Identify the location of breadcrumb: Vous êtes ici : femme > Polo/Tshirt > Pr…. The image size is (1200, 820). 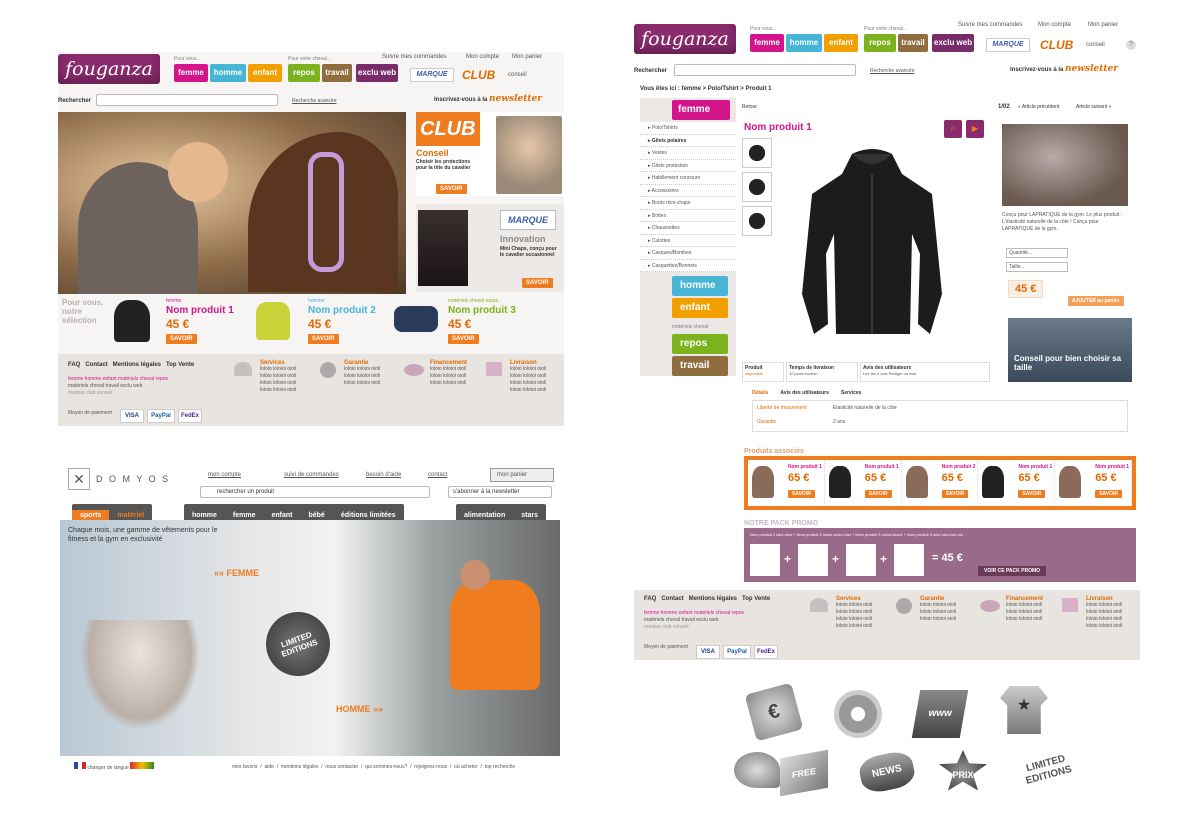
(705, 89).